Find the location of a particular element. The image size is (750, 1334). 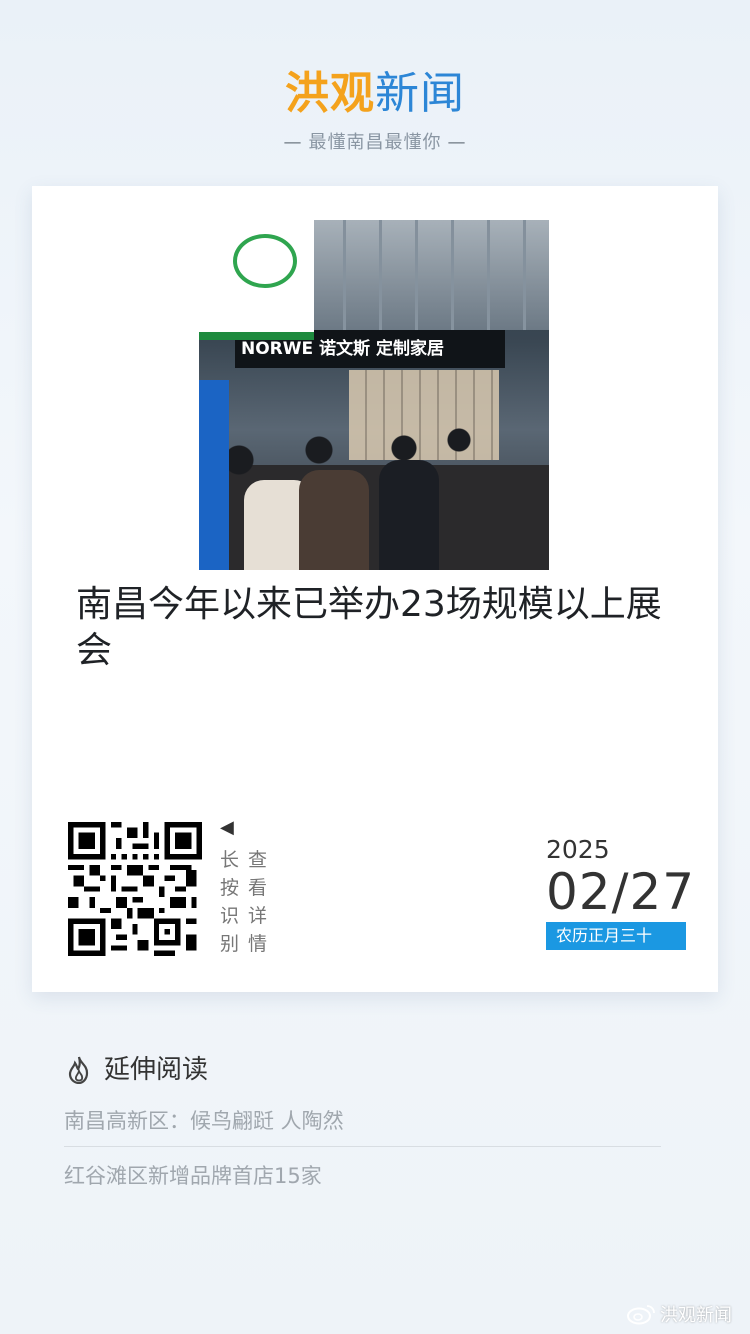

slogan-dash-right: — is located at coordinates (457, 142).